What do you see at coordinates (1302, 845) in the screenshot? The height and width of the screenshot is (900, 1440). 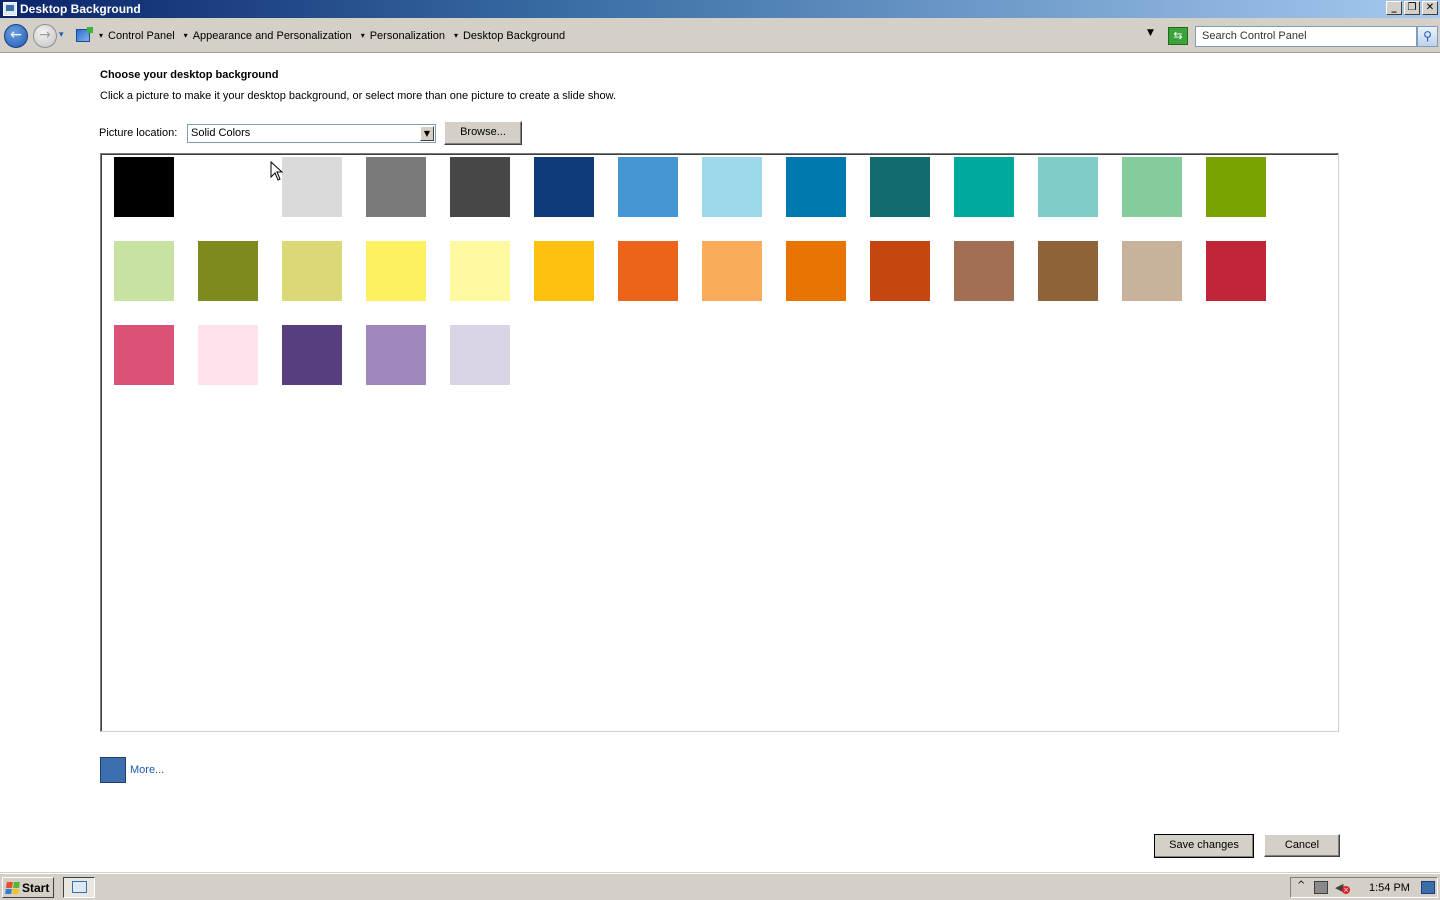 I see `cancel-button: Cancel` at bounding box center [1302, 845].